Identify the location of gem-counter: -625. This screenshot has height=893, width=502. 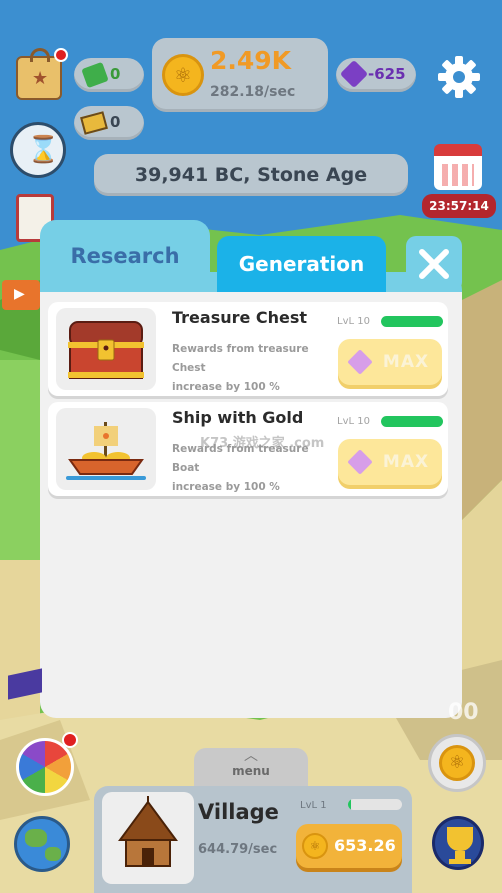
(376, 75).